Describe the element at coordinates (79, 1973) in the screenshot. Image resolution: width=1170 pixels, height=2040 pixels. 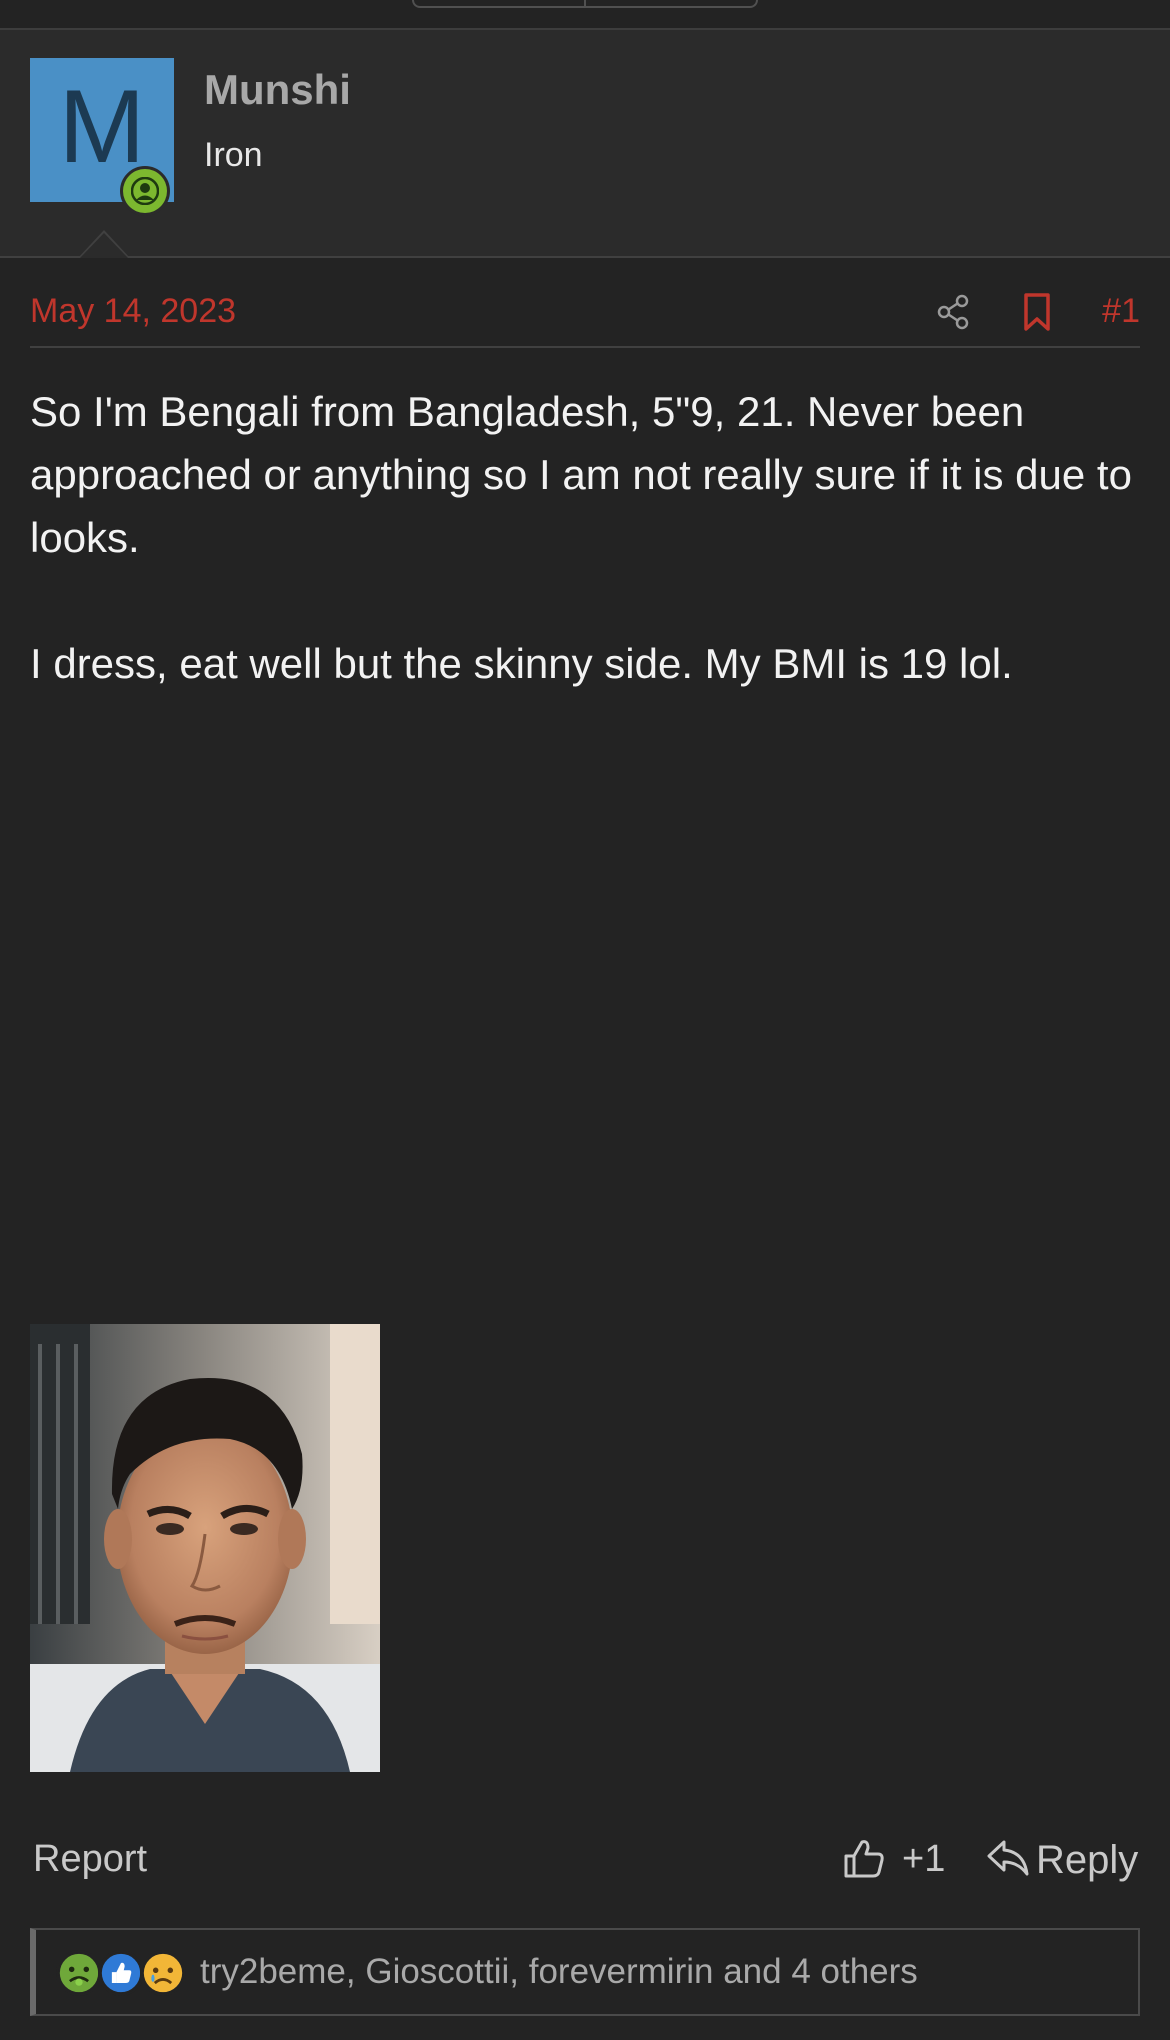
I see `sick-face-icon` at that location.